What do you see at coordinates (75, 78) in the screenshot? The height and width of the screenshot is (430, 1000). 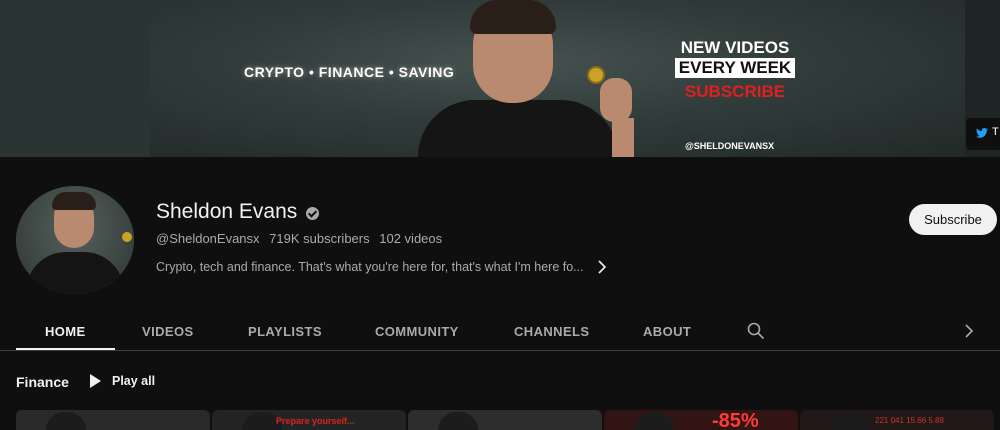 I see `banner-left-area` at bounding box center [75, 78].